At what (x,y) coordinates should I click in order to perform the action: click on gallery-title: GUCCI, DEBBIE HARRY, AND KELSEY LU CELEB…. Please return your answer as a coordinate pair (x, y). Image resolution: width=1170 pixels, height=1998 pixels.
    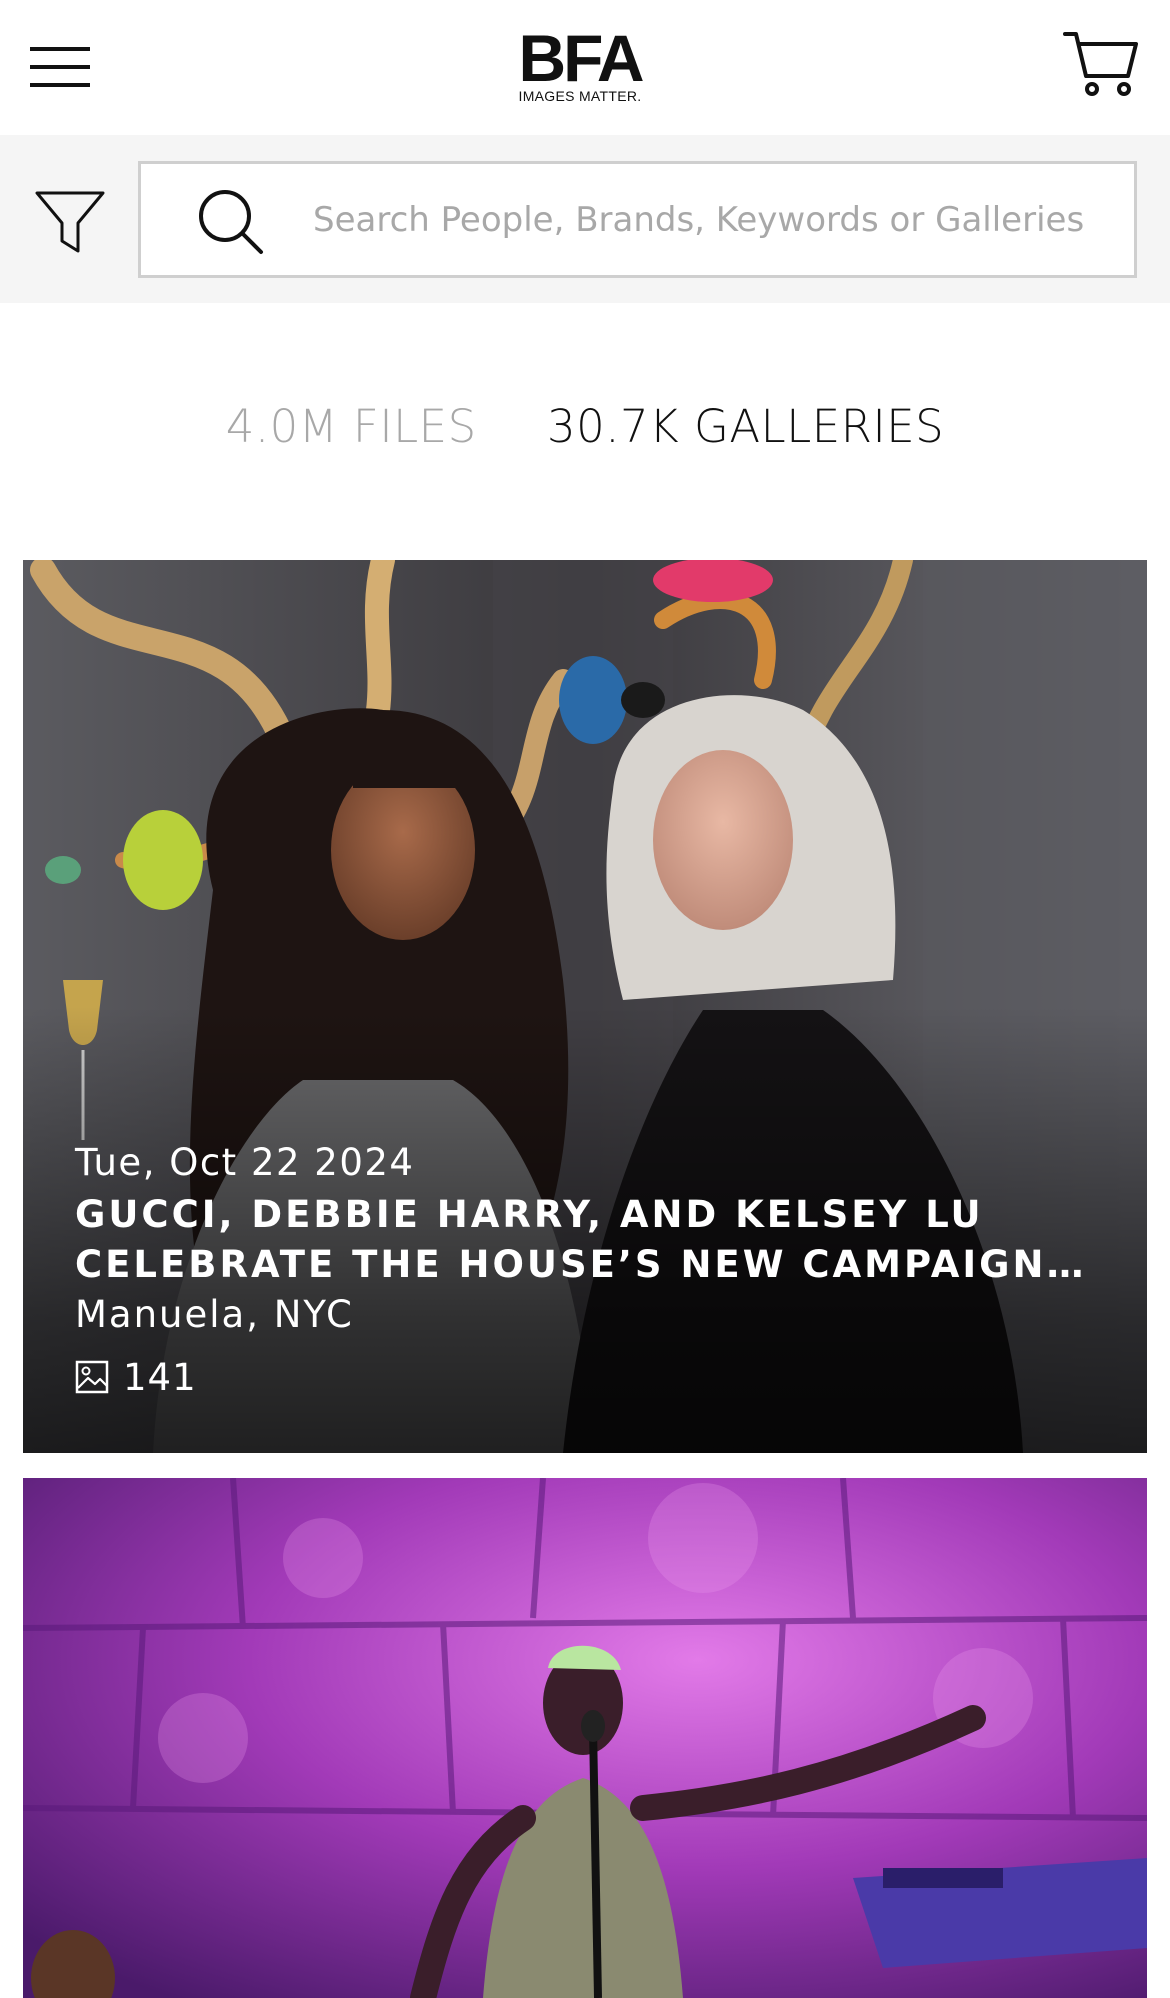
    Looking at the image, I should click on (590, 1240).